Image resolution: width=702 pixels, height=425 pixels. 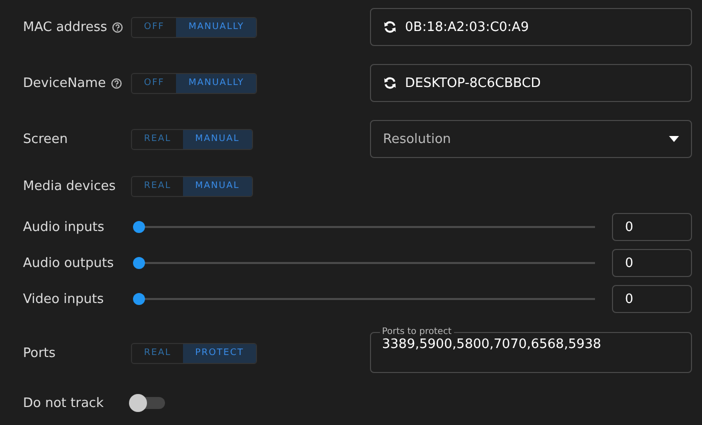 I want to click on text-field: DESKTOP-8C6CBBCD, so click(x=531, y=83).